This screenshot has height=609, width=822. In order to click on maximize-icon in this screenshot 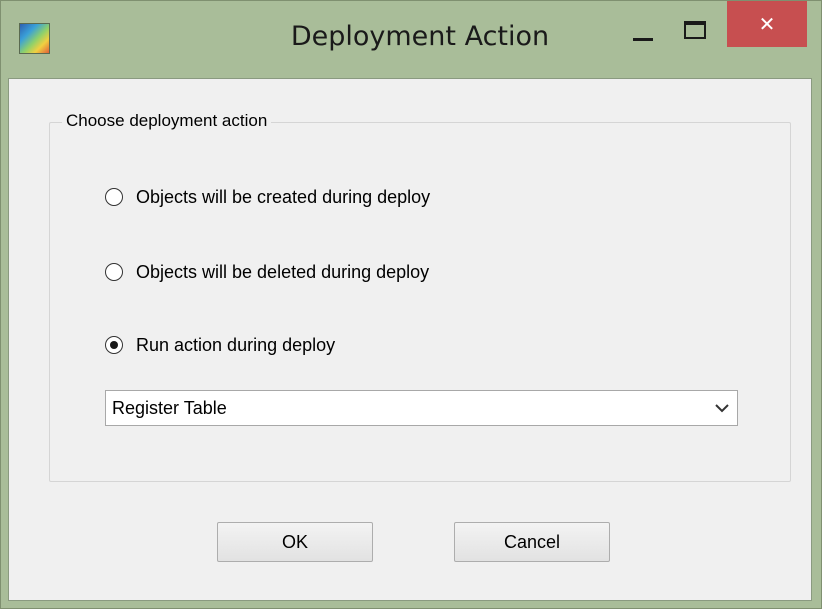, I will do `click(695, 30)`.